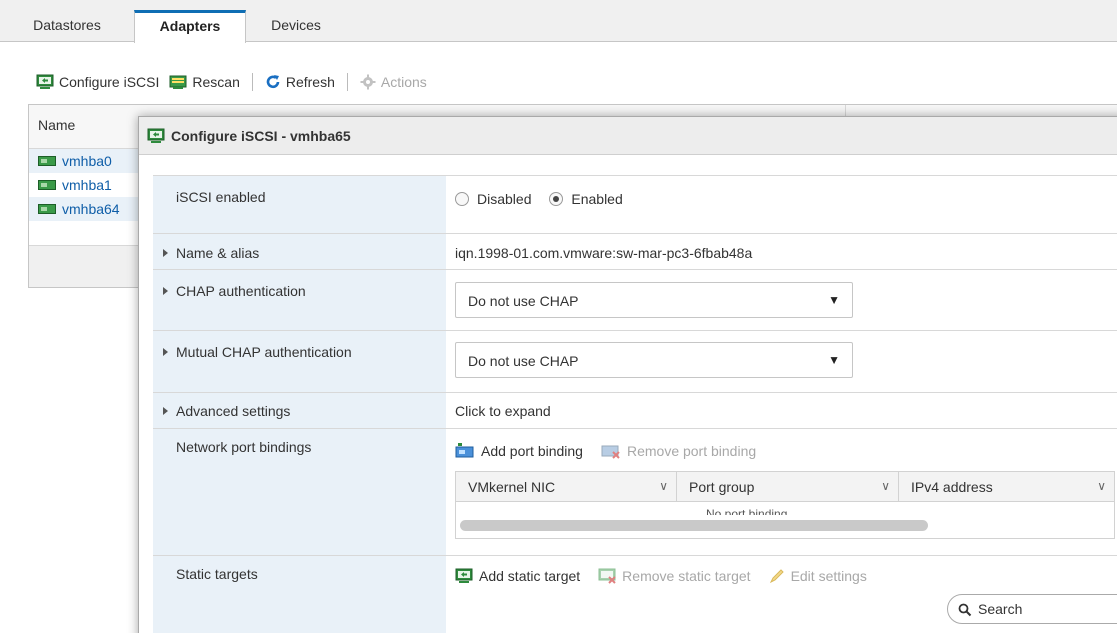 Image resolution: width=1117 pixels, height=633 pixels. What do you see at coordinates (368, 82) in the screenshot?
I see `gear-icon` at bounding box center [368, 82].